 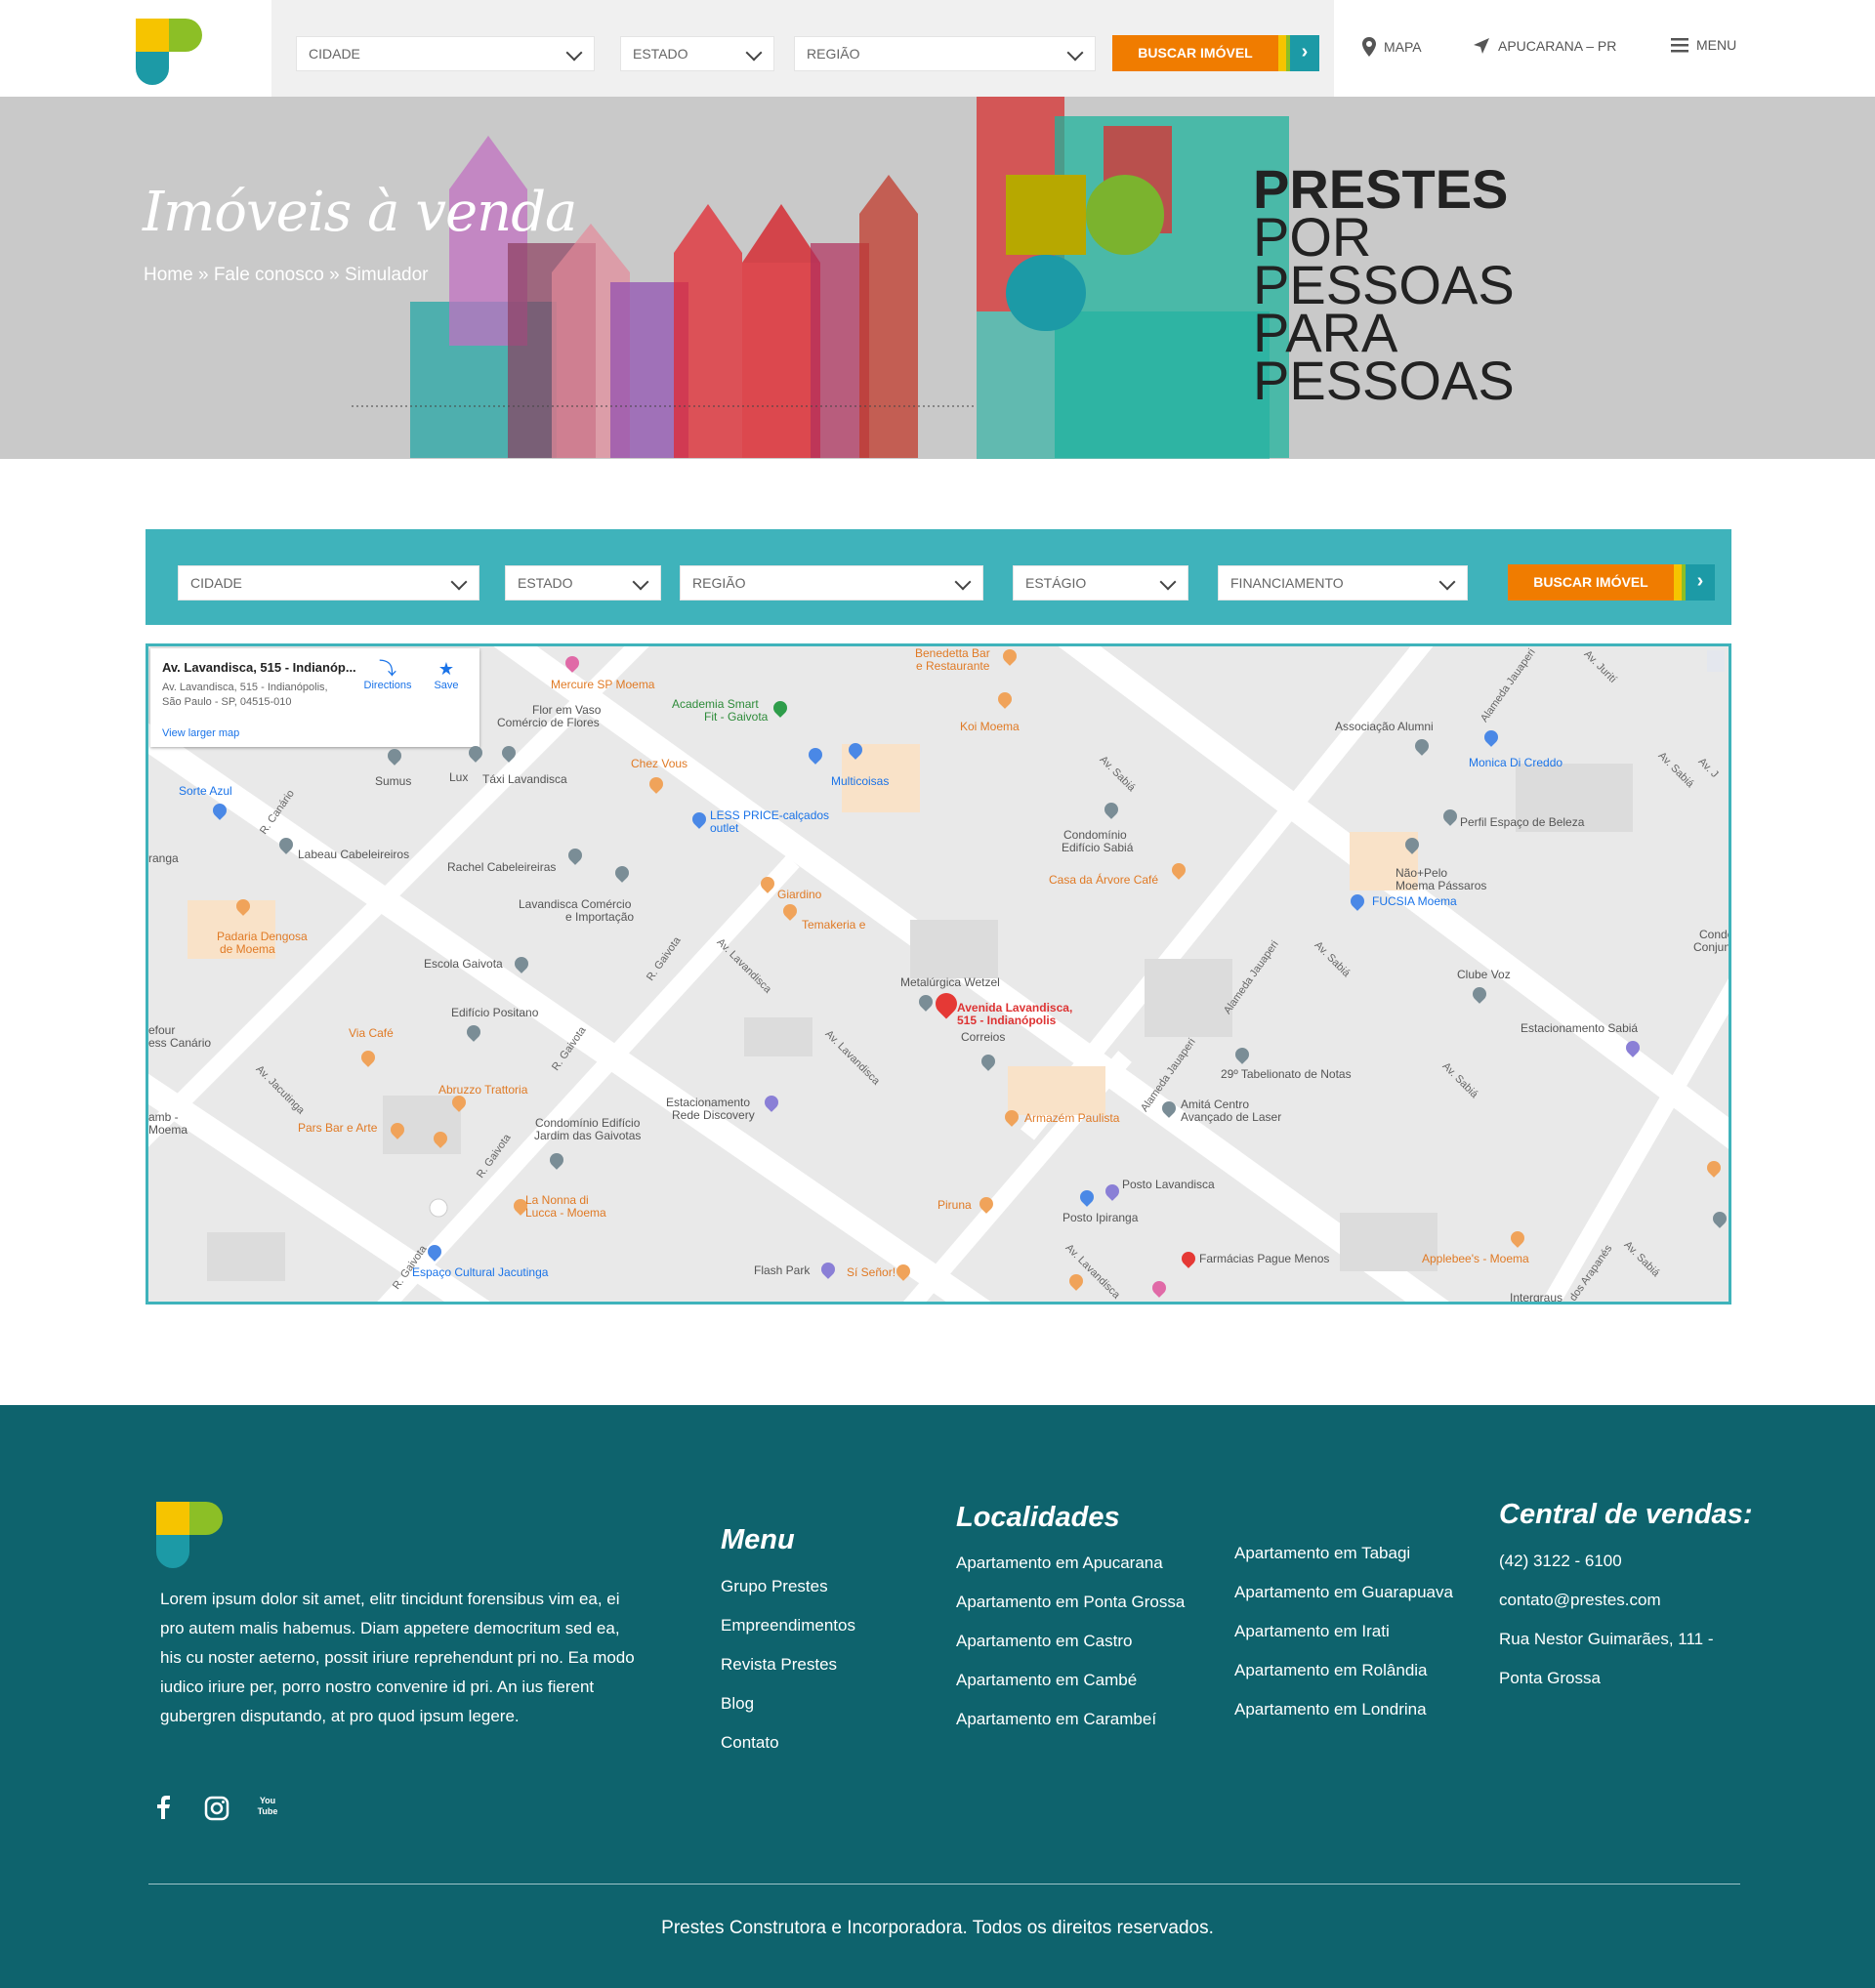 What do you see at coordinates (1384, 726) in the screenshot?
I see `map-place-label: Associação Alumni` at bounding box center [1384, 726].